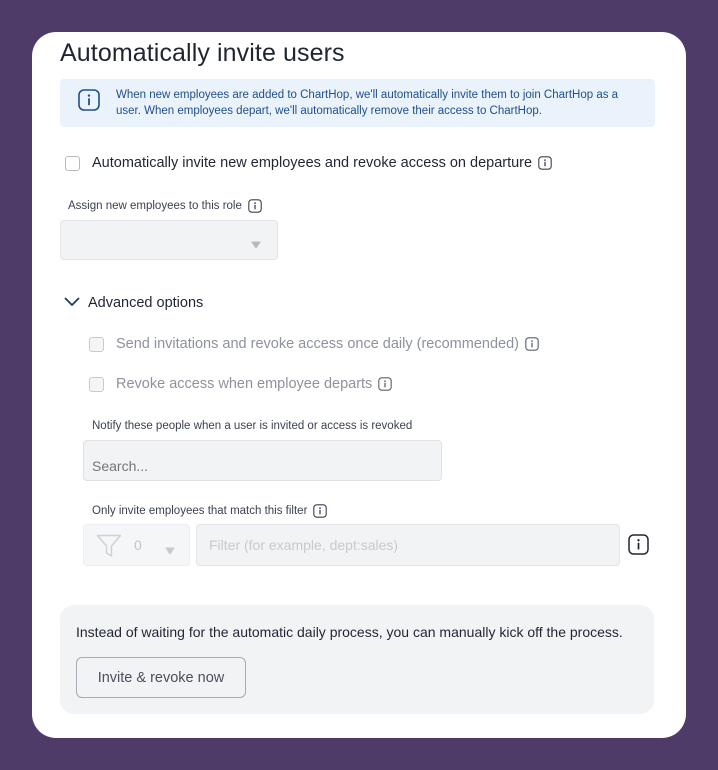 The image size is (718, 770). Describe the element at coordinates (161, 677) in the screenshot. I see `invite-revoke-now-button: Invite & revoke now` at that location.